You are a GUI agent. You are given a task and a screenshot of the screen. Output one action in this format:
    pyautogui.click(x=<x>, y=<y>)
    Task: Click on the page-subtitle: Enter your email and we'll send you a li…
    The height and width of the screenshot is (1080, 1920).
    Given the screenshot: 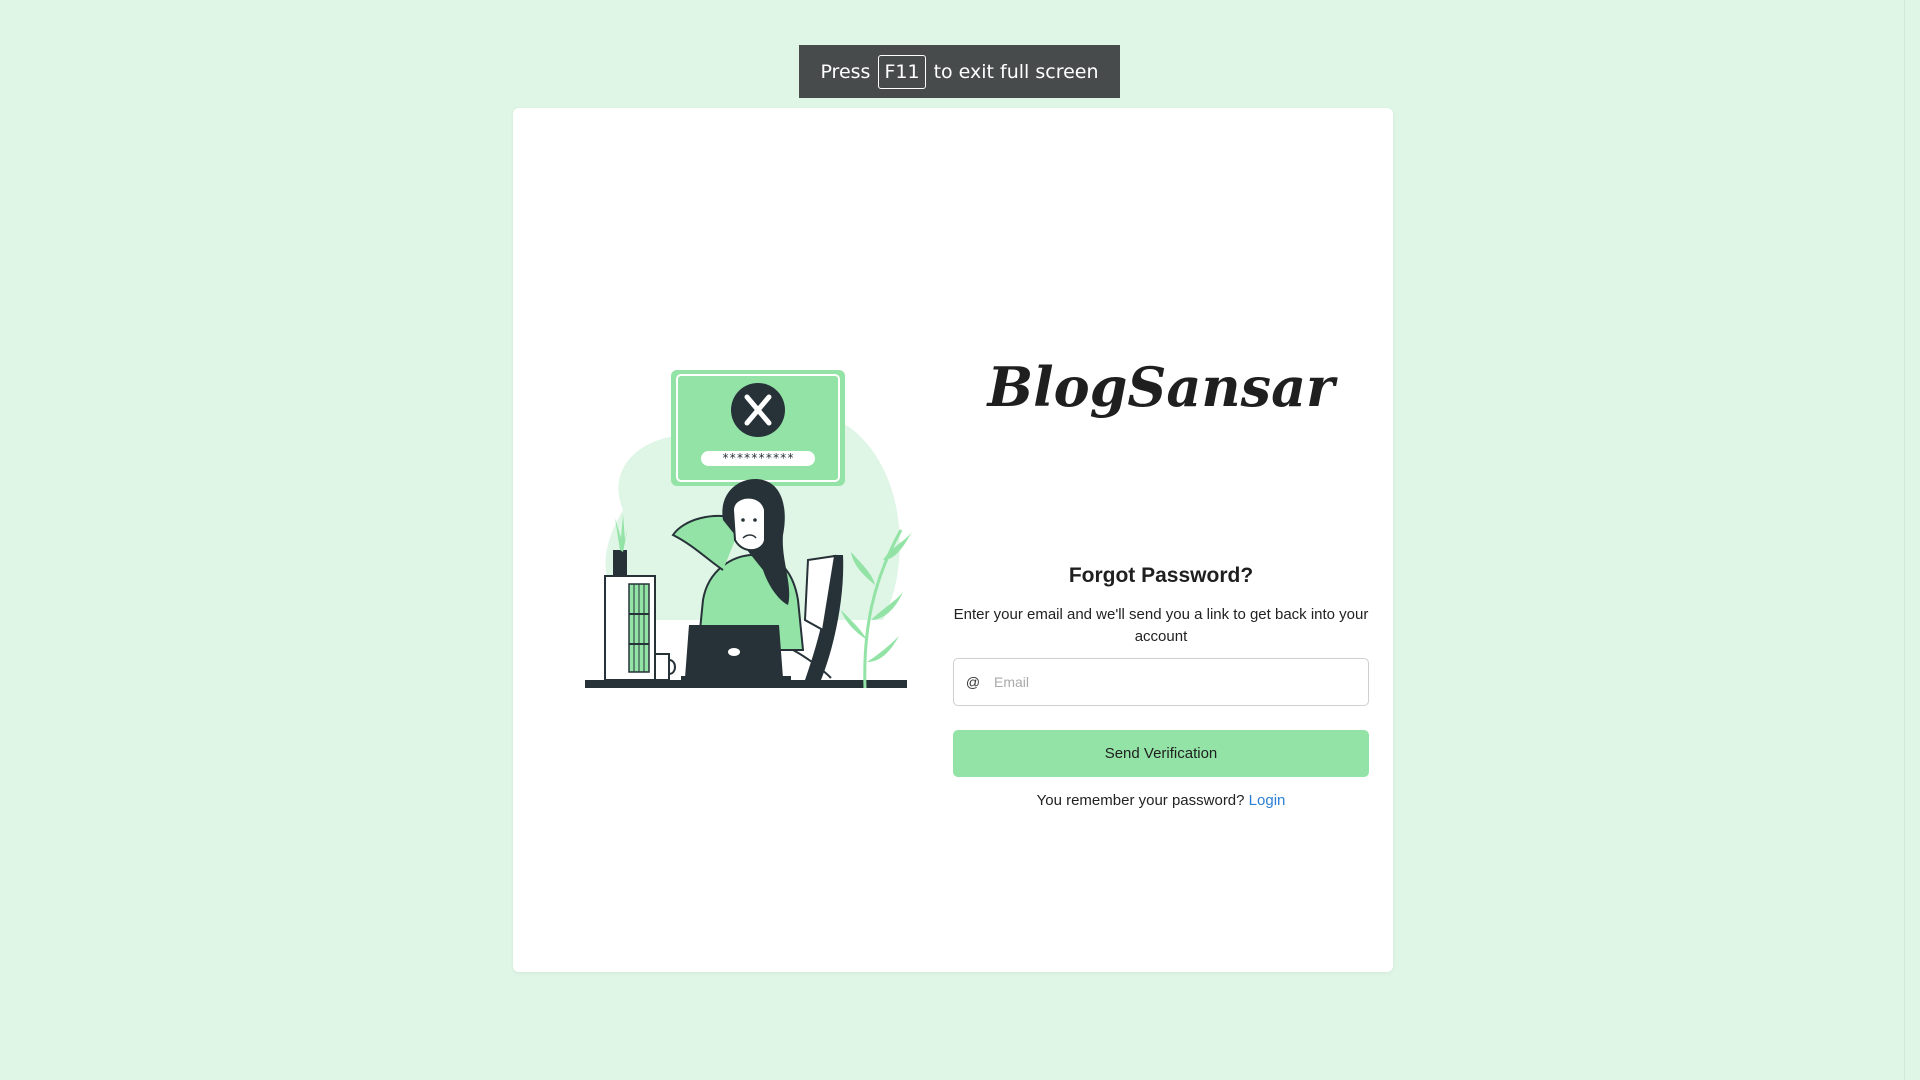 What is the action you would take?
    pyautogui.click(x=1161, y=625)
    